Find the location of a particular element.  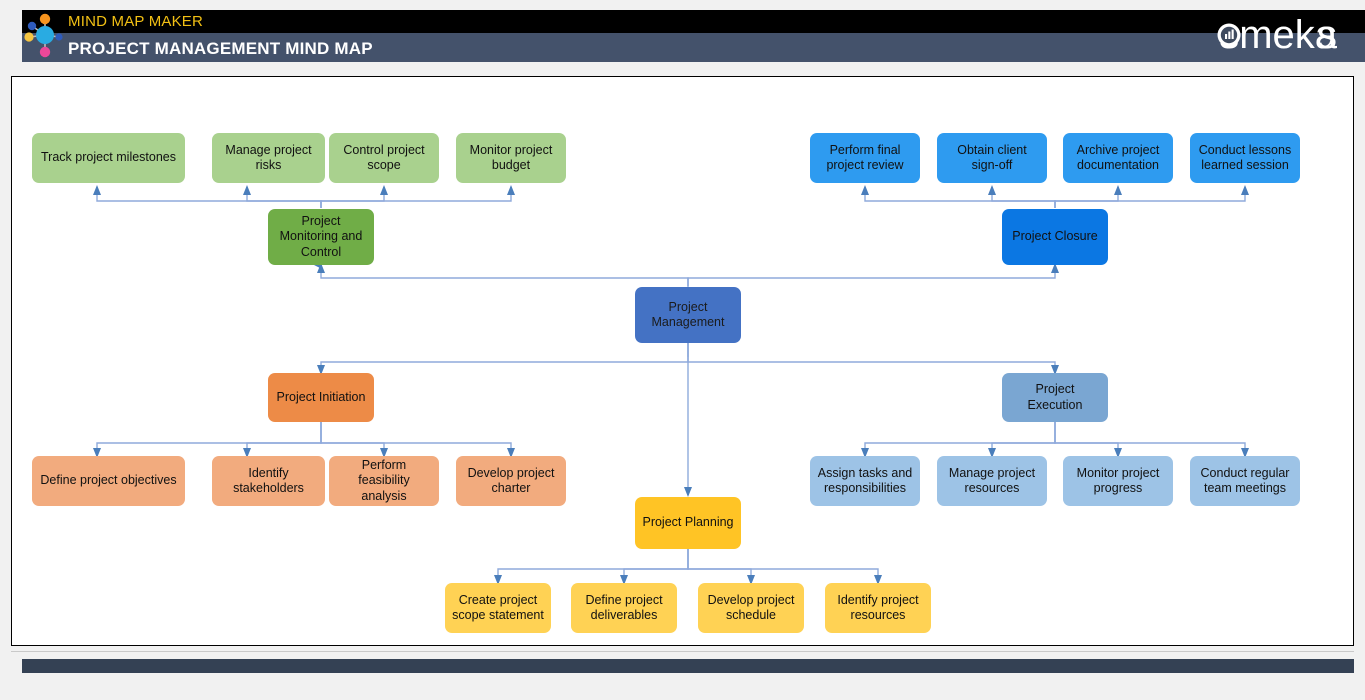

node-monitor-project-progress: Monitor project progress is located at coordinates (1118, 481).